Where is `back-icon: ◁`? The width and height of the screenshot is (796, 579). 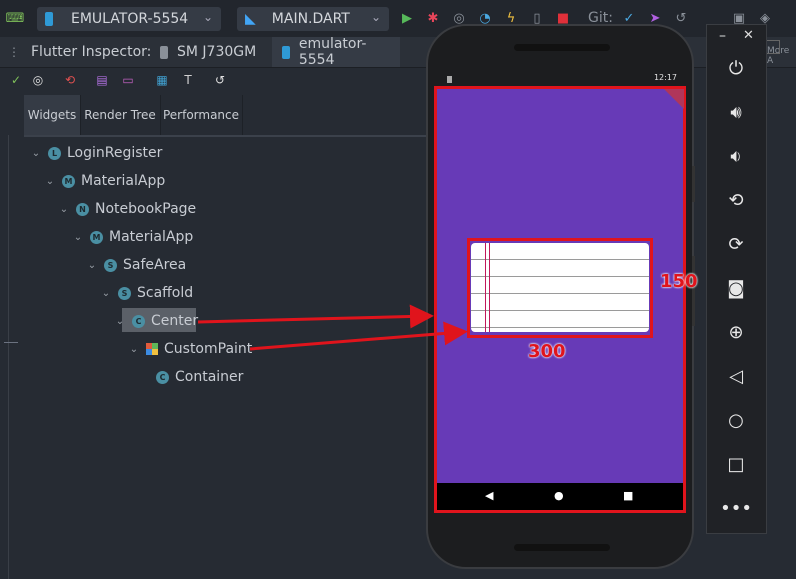
back-icon: ◁ is located at coordinates (736, 376).